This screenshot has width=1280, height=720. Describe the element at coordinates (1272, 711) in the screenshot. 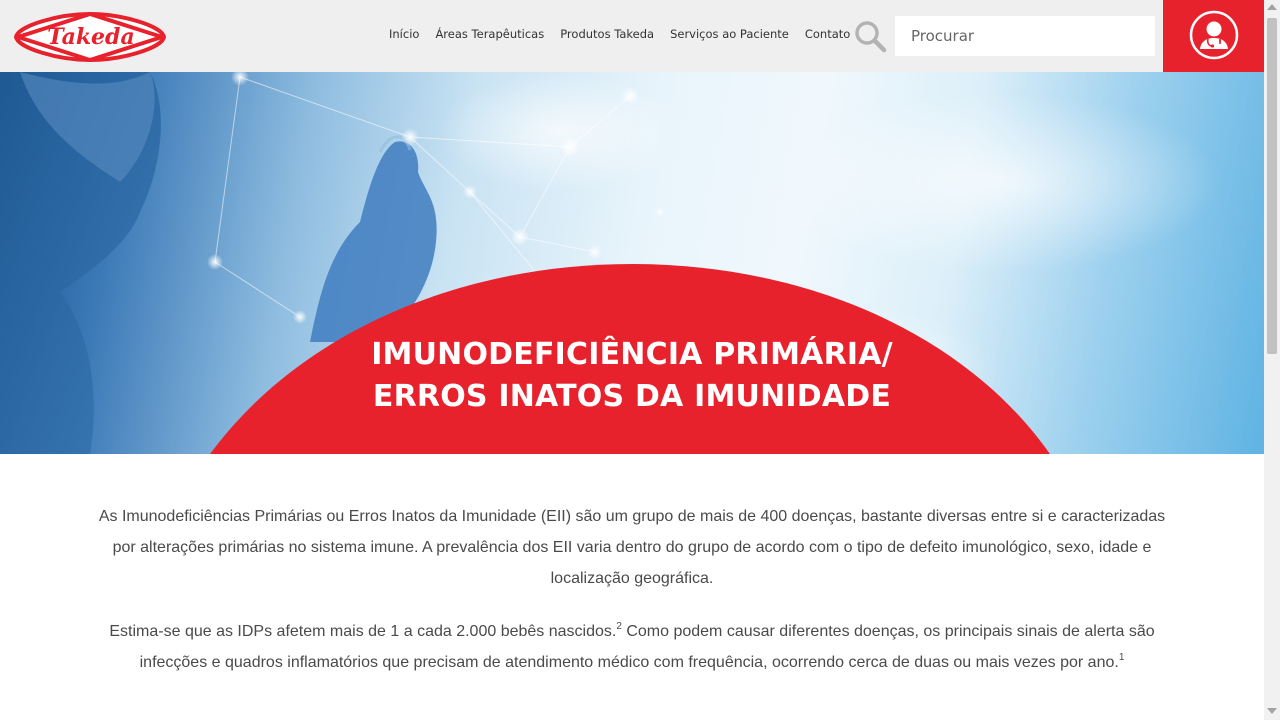

I see `scroll-down-arrow` at that location.